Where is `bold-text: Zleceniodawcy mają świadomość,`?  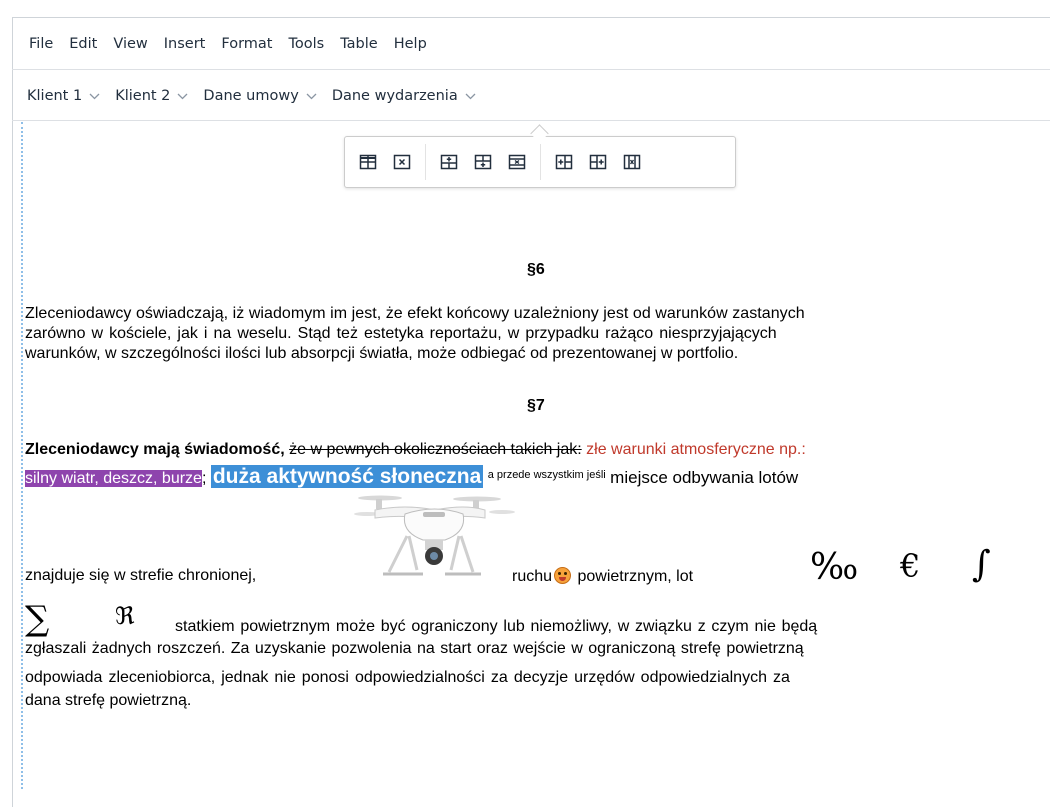 bold-text: Zleceniodawcy mają świadomość, is located at coordinates (155, 449).